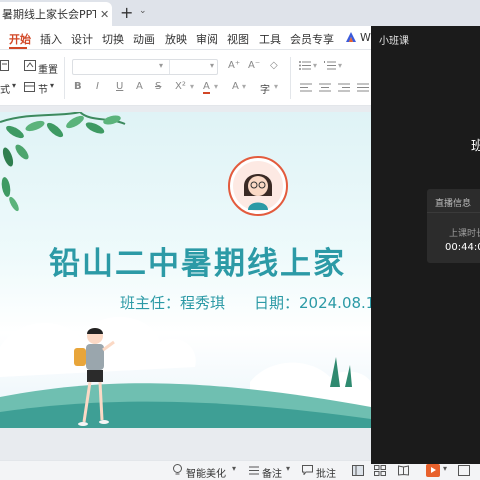 The height and width of the screenshot is (480, 480). Describe the element at coordinates (325, 87) in the screenshot. I see `align-center-icon` at that location.